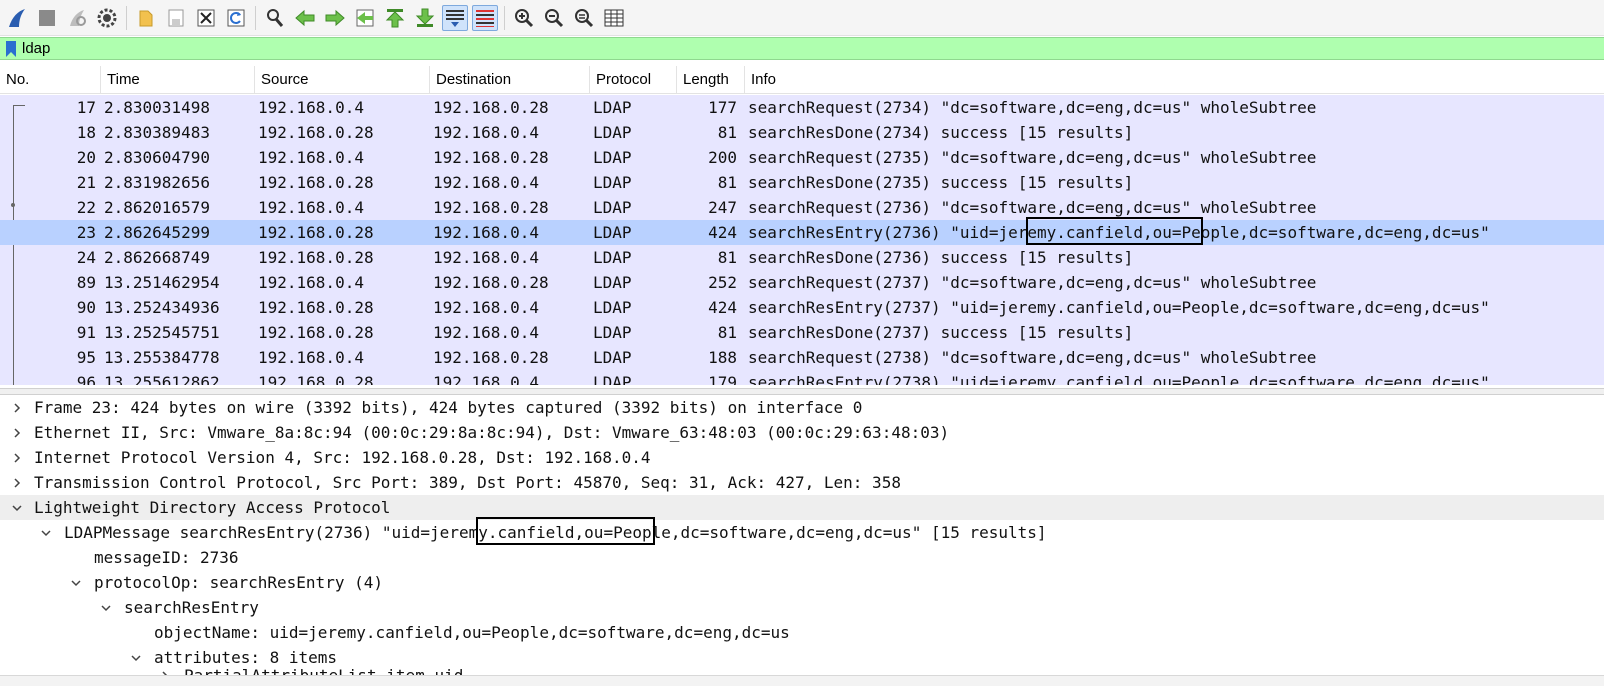 This screenshot has width=1604, height=686. I want to click on first-packet-button, so click(395, 18).